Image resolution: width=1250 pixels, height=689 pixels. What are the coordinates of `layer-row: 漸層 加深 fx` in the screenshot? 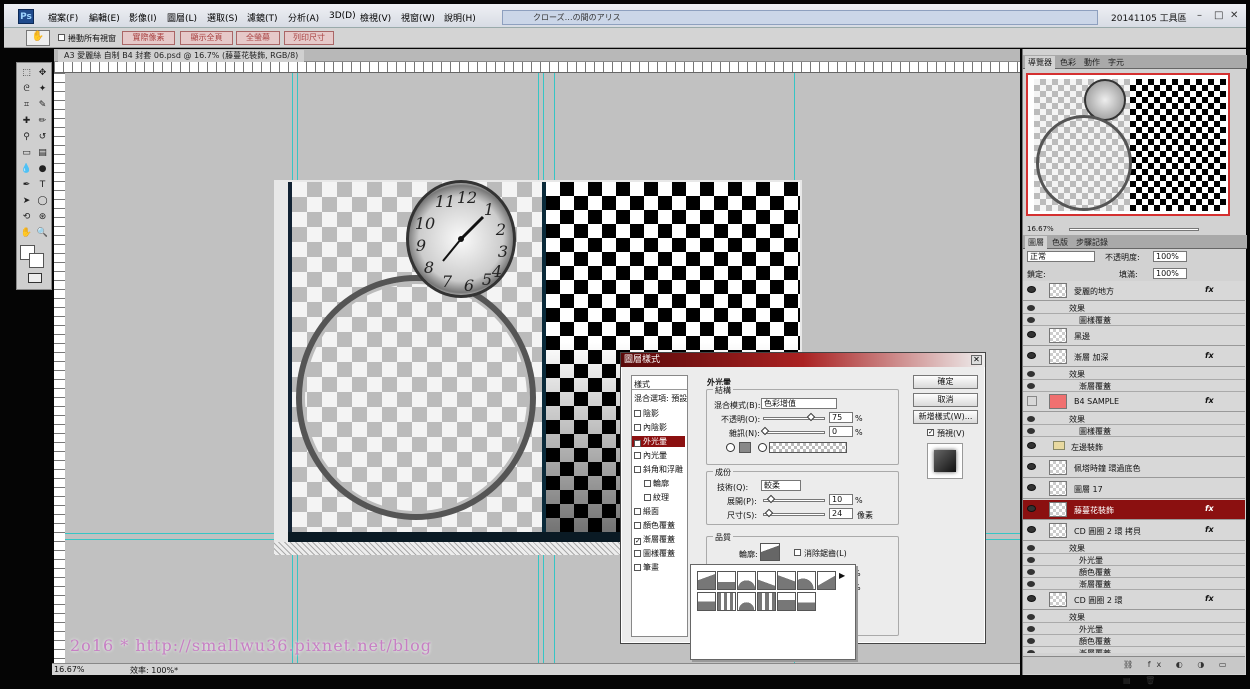 It's located at (1134, 357).